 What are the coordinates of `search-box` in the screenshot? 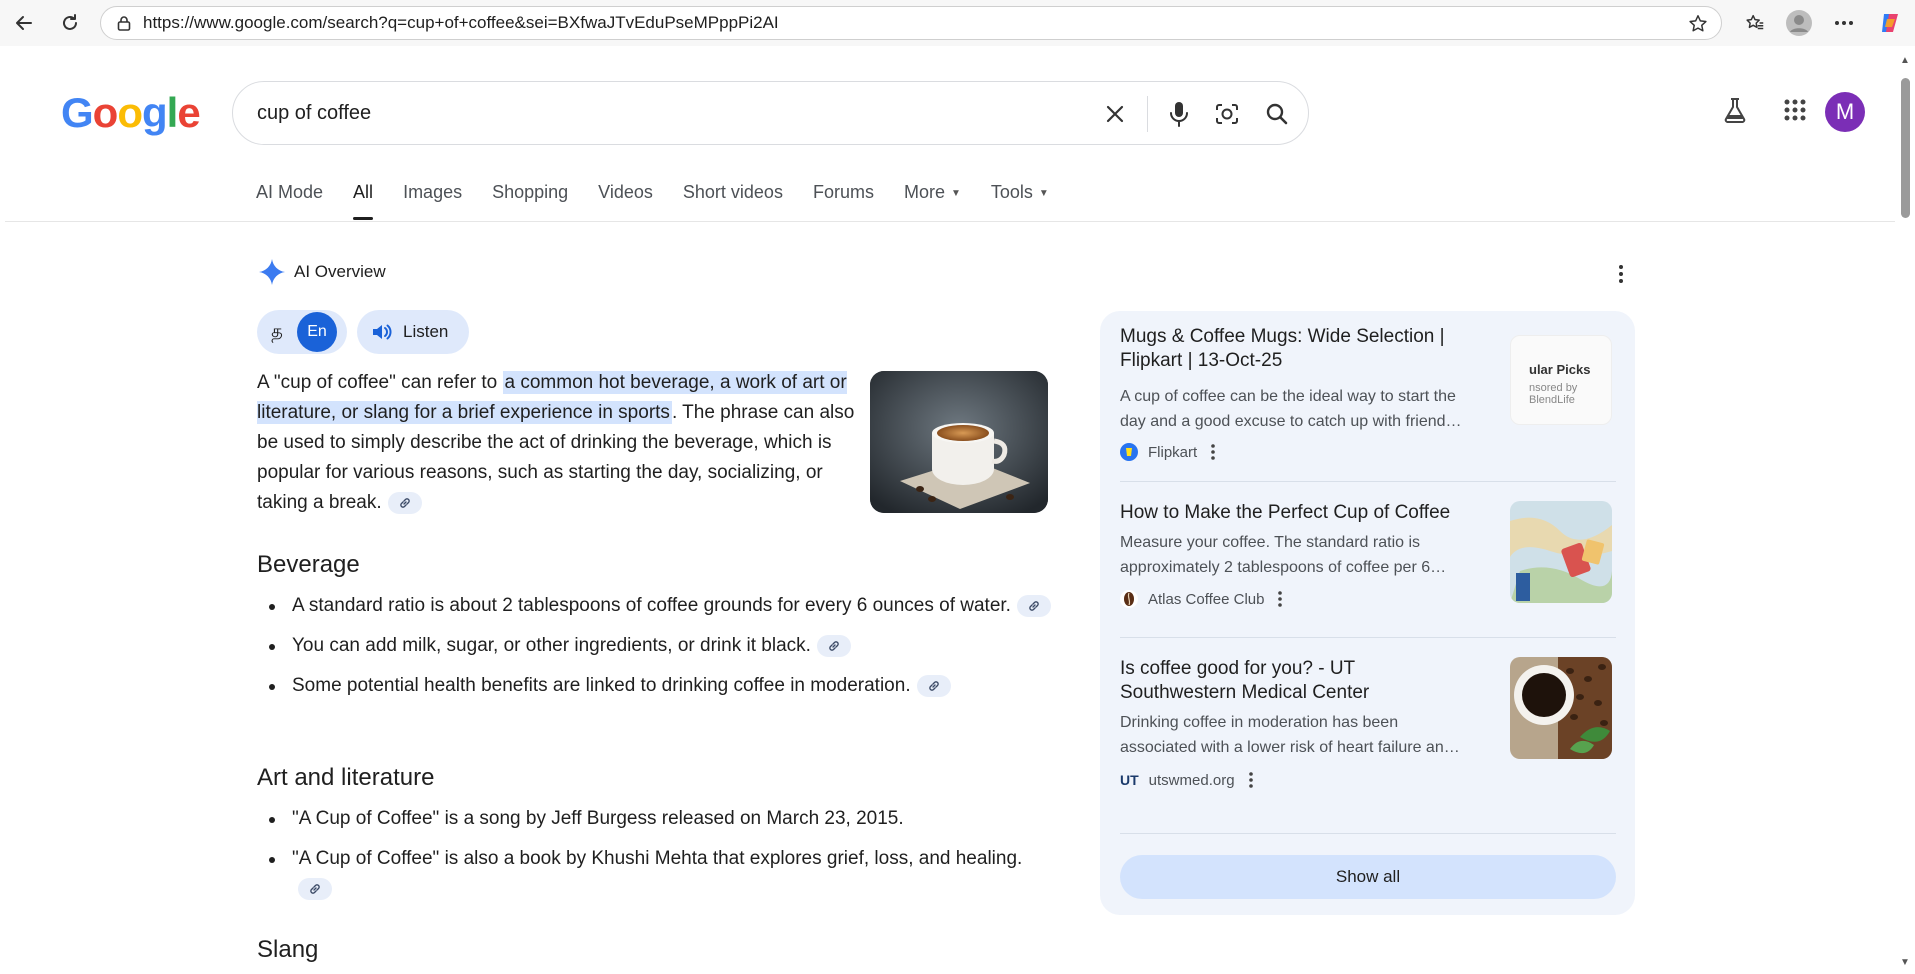 It's located at (770, 113).